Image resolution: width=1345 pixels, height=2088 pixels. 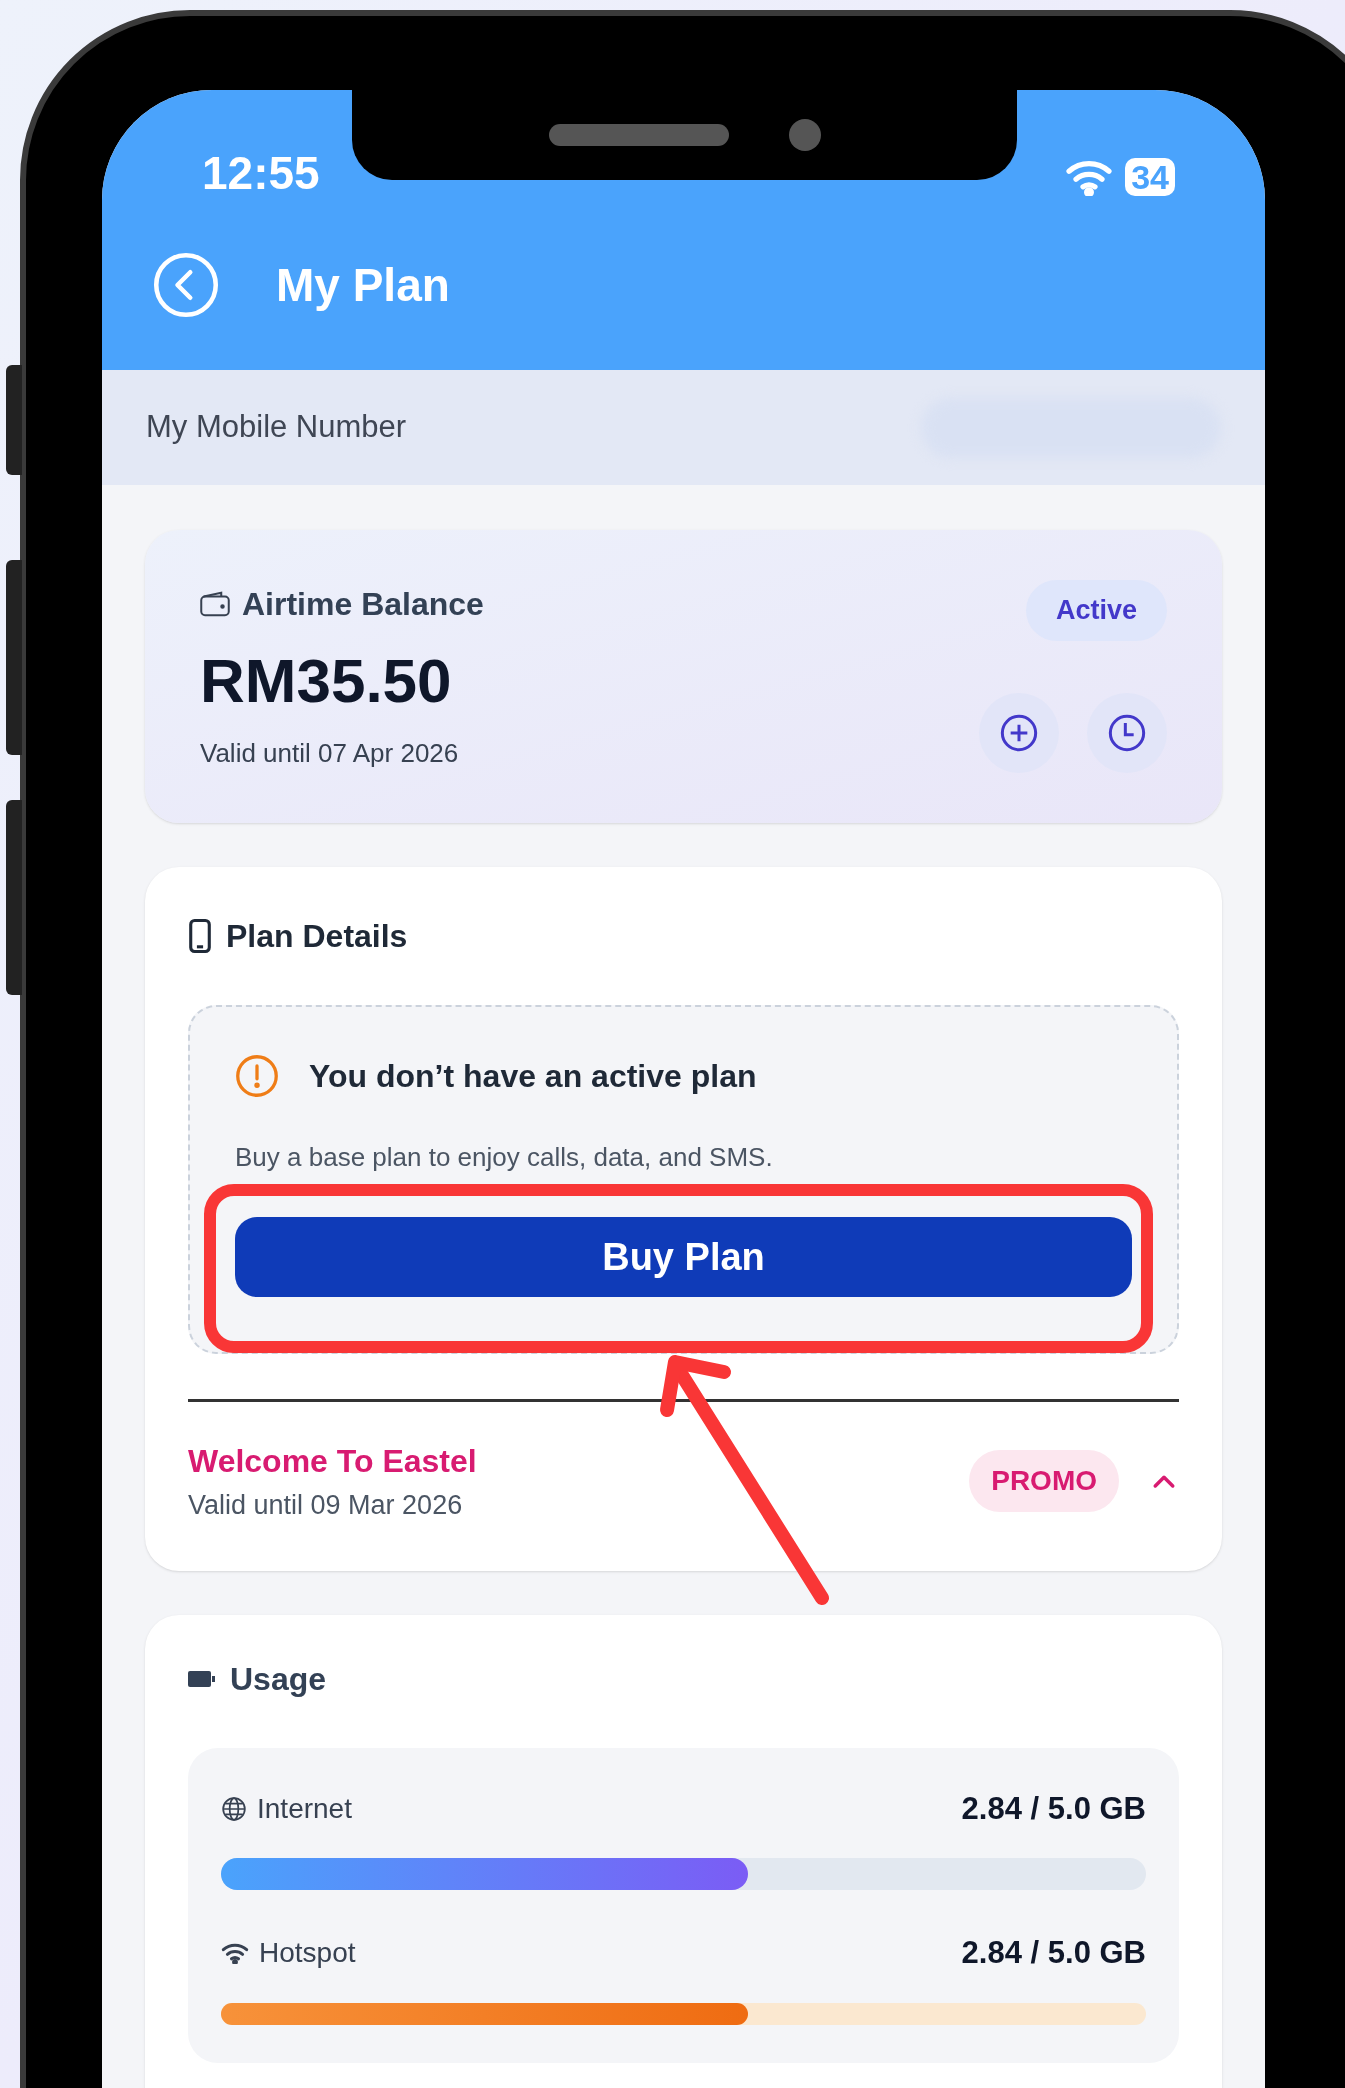 What do you see at coordinates (278, 1679) in the screenshot?
I see `usage-title: Usage` at bounding box center [278, 1679].